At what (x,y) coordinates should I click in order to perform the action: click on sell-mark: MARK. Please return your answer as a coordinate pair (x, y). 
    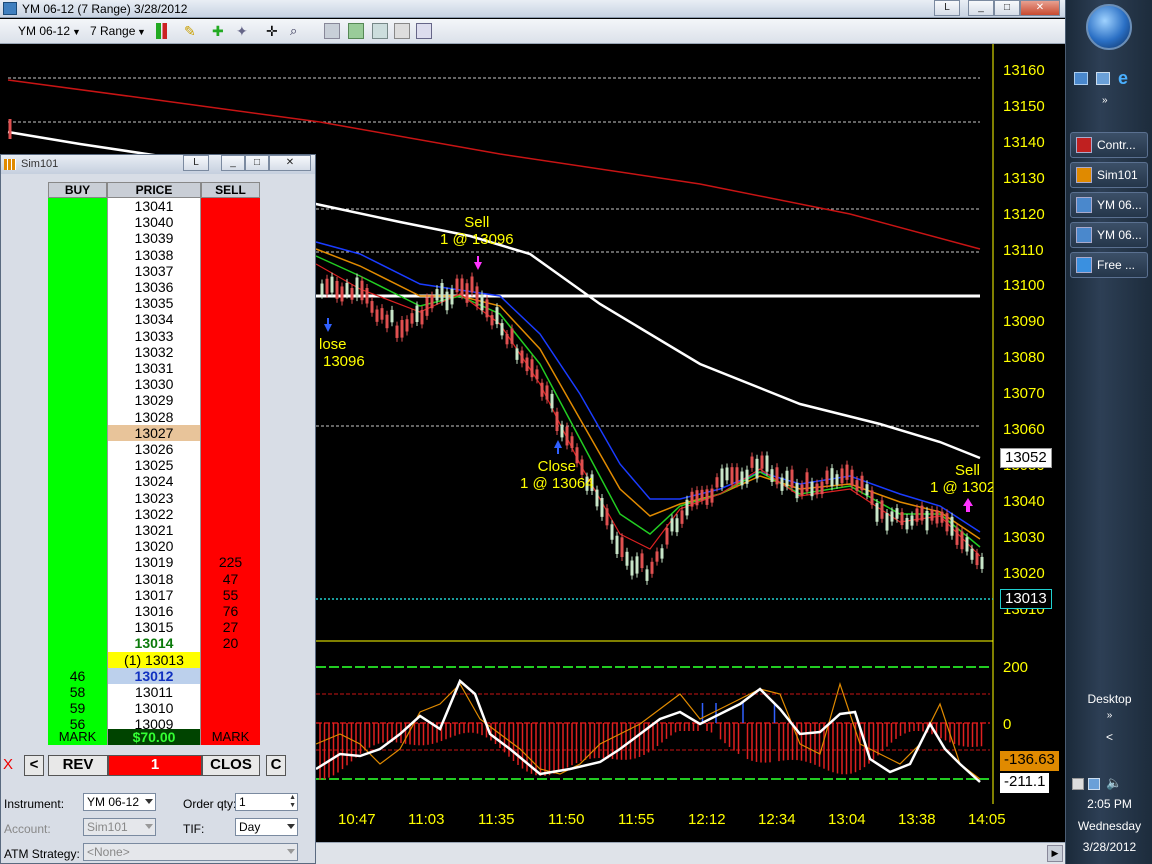
    Looking at the image, I should click on (230, 737).